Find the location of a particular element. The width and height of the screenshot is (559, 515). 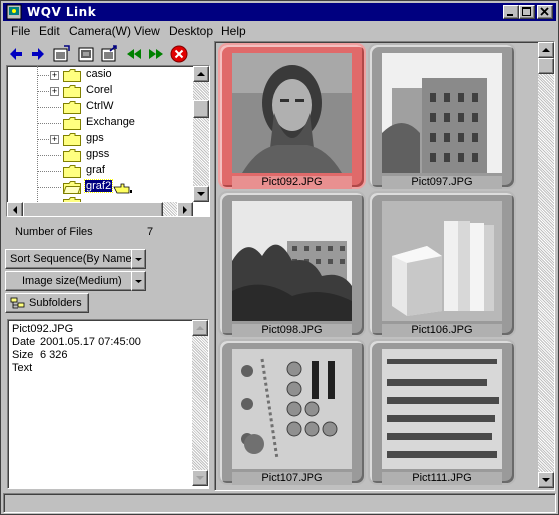

tree-item-label: casio is located at coordinates (99, 74).